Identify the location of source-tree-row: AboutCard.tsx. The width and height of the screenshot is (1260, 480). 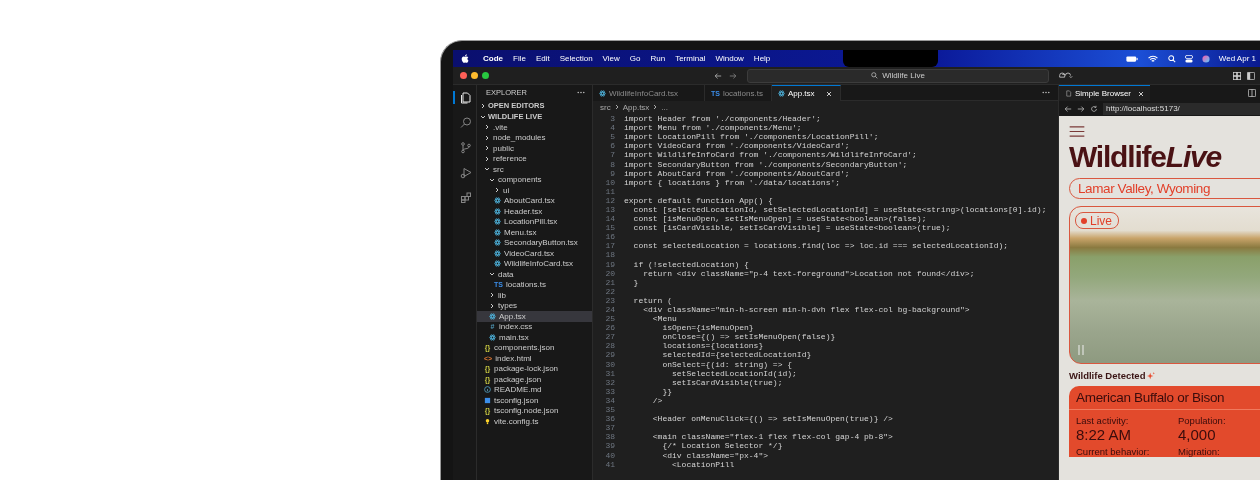
(534, 200).